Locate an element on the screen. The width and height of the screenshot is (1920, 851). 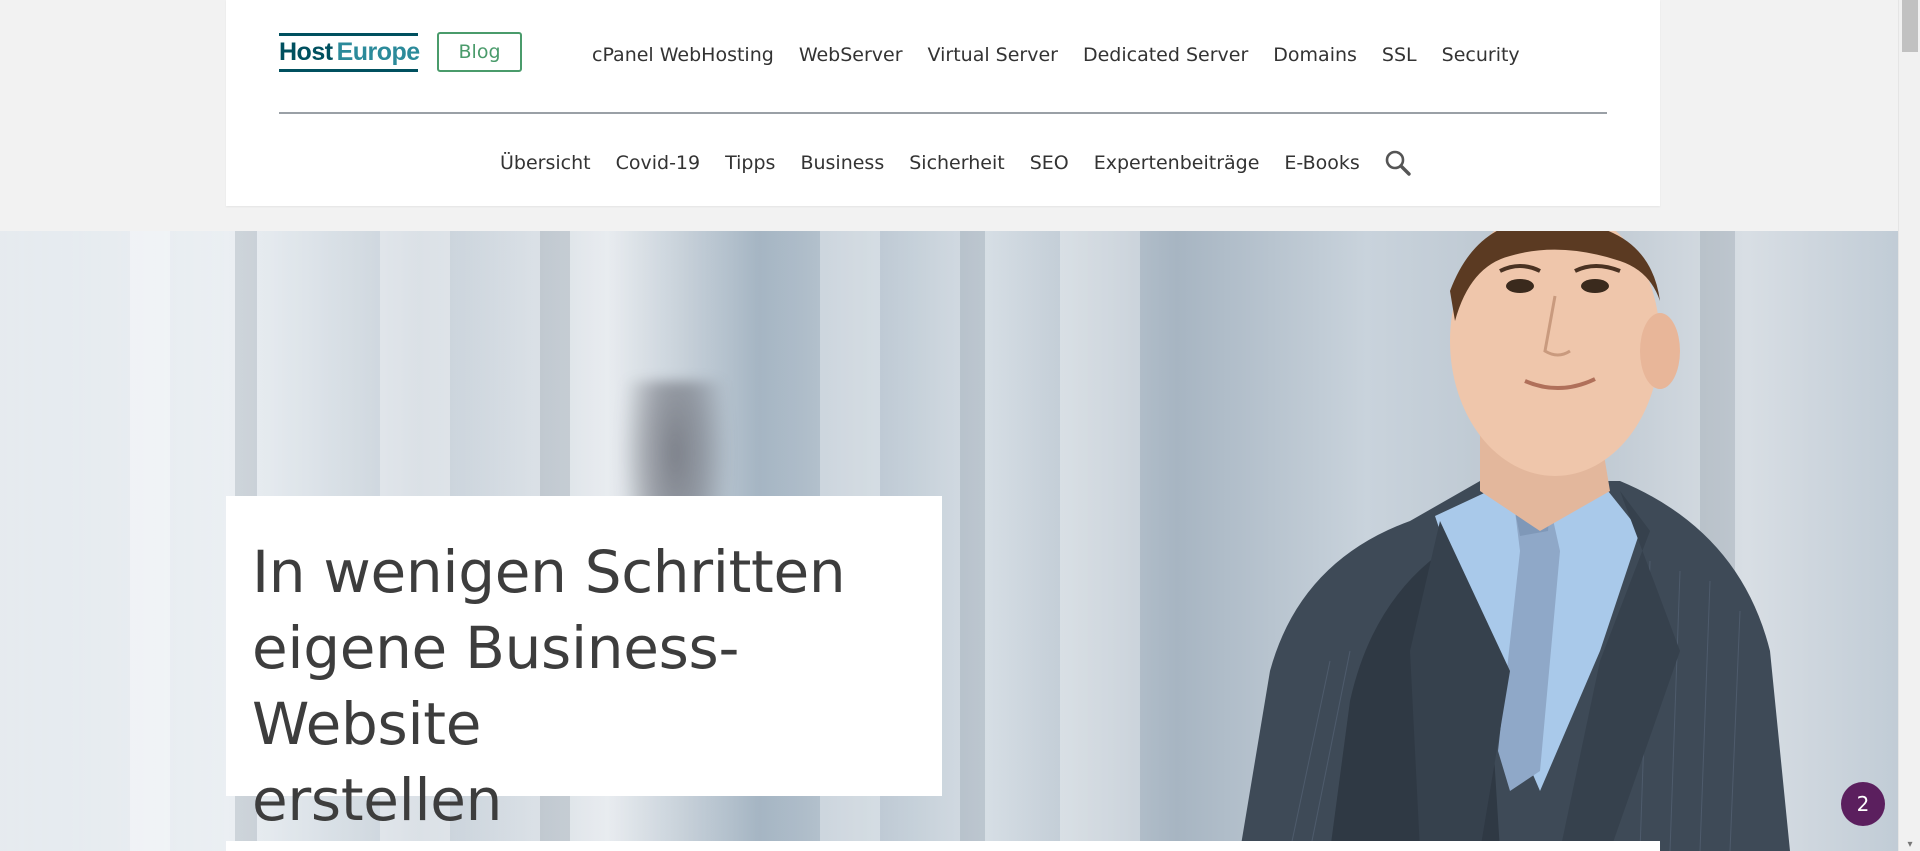
logo-europe-text: Europe is located at coordinates (378, 51).